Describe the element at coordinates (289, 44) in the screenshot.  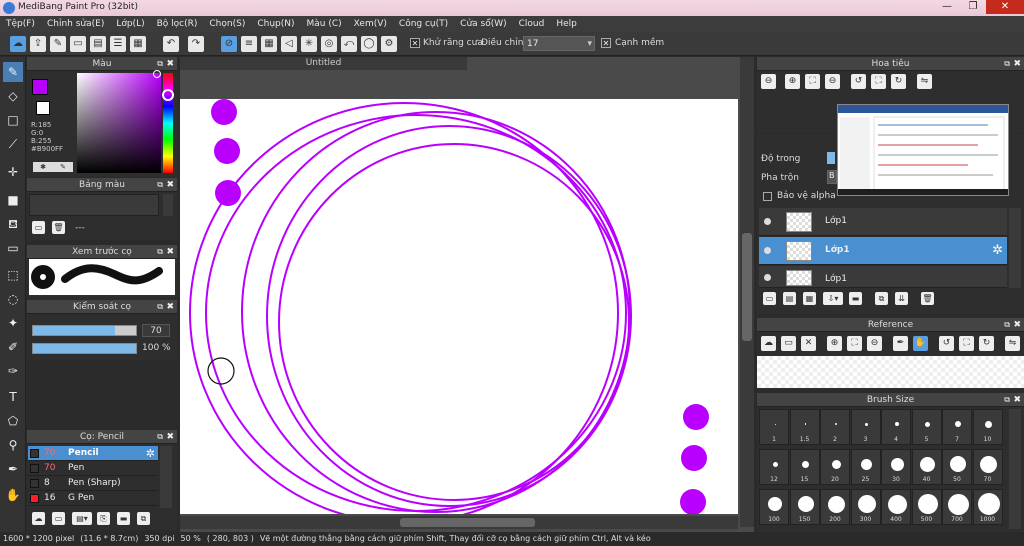
I see `snap-perspective-icon: ◁` at that location.